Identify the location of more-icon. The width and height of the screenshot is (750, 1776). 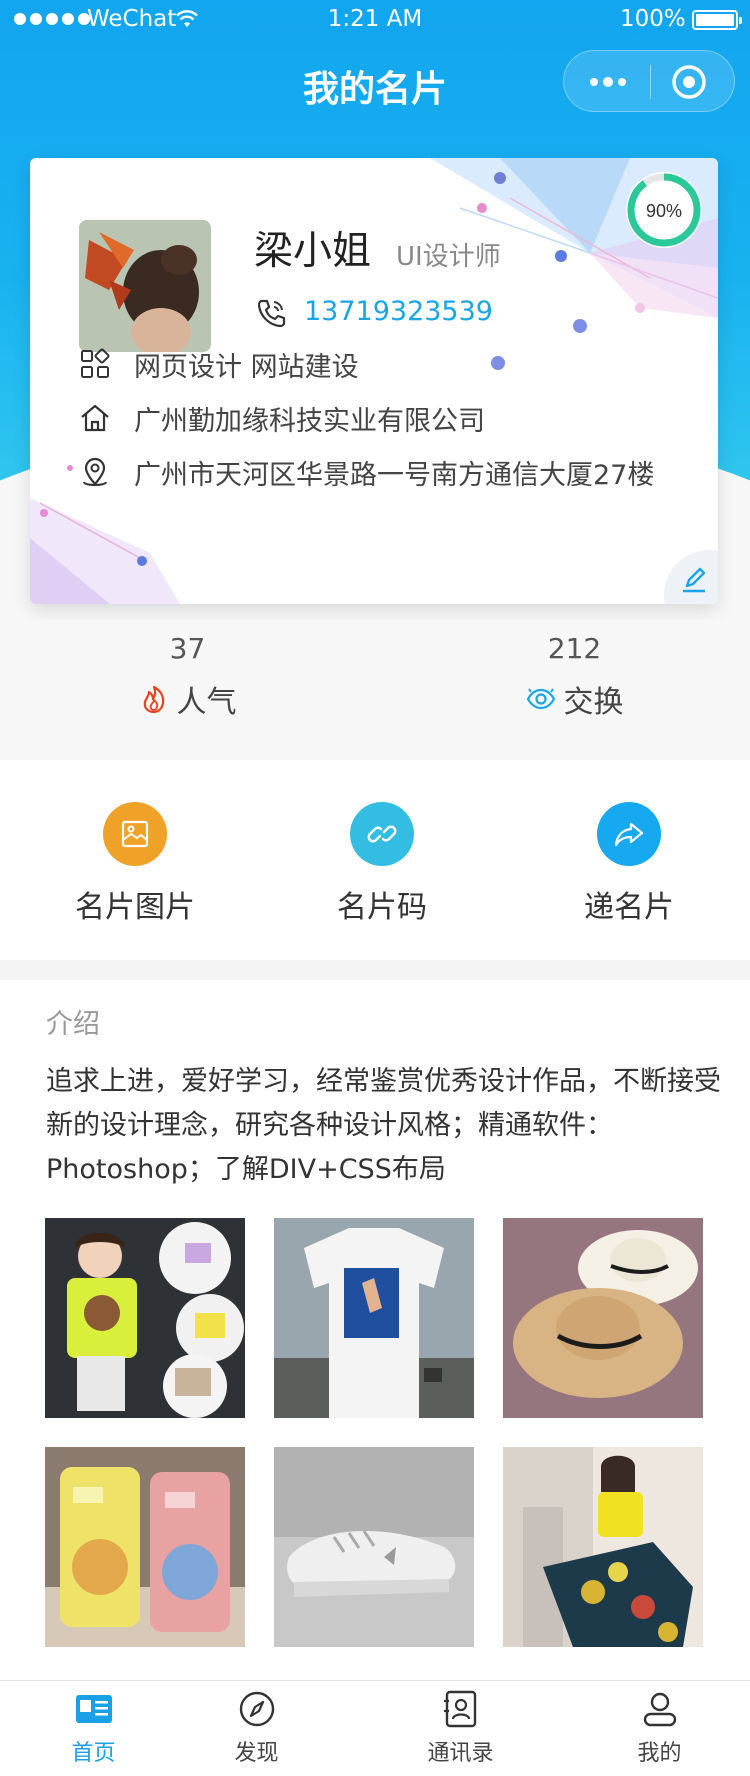
(608, 82).